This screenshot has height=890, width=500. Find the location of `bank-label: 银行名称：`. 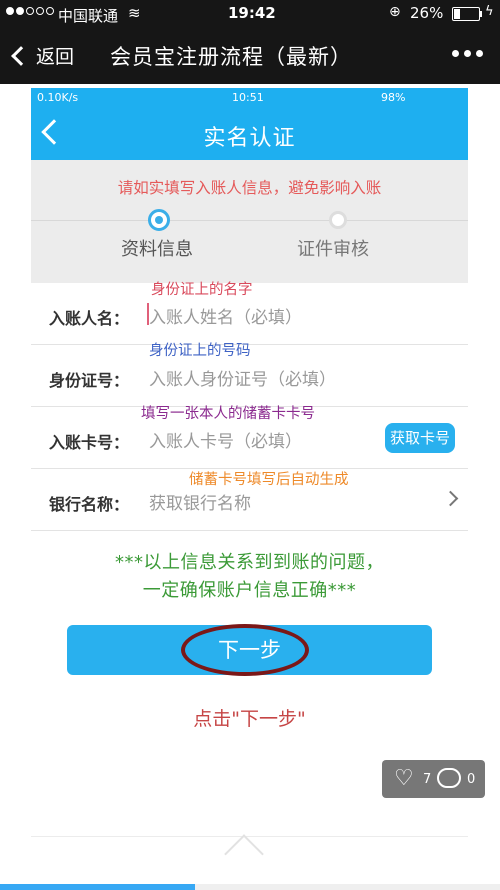

bank-label: 银行名称： is located at coordinates (89, 504).